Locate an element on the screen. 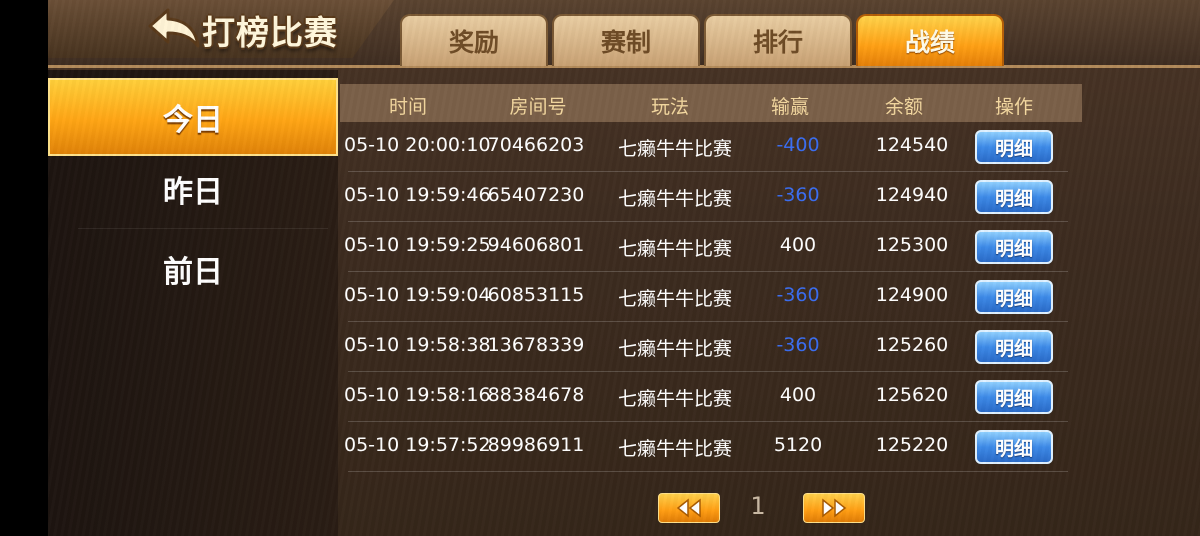 This screenshot has width=1200, height=536. cell-balance: 125620 is located at coordinates (912, 395).